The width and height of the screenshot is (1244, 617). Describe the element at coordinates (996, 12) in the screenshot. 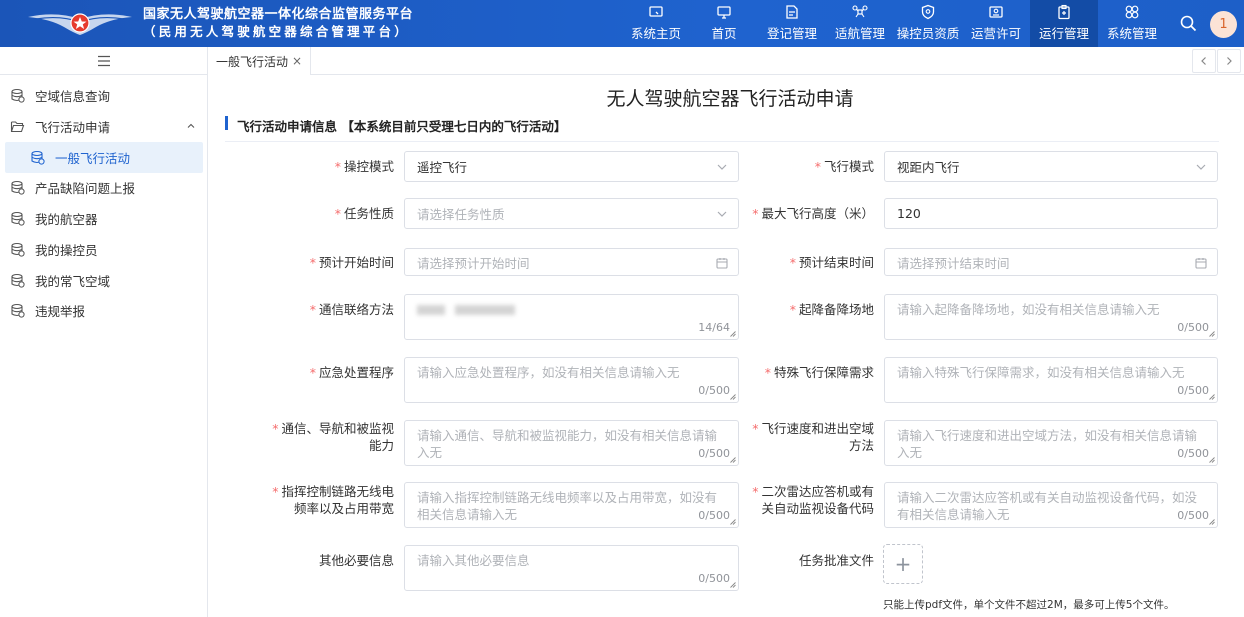

I see `license-icon` at that location.